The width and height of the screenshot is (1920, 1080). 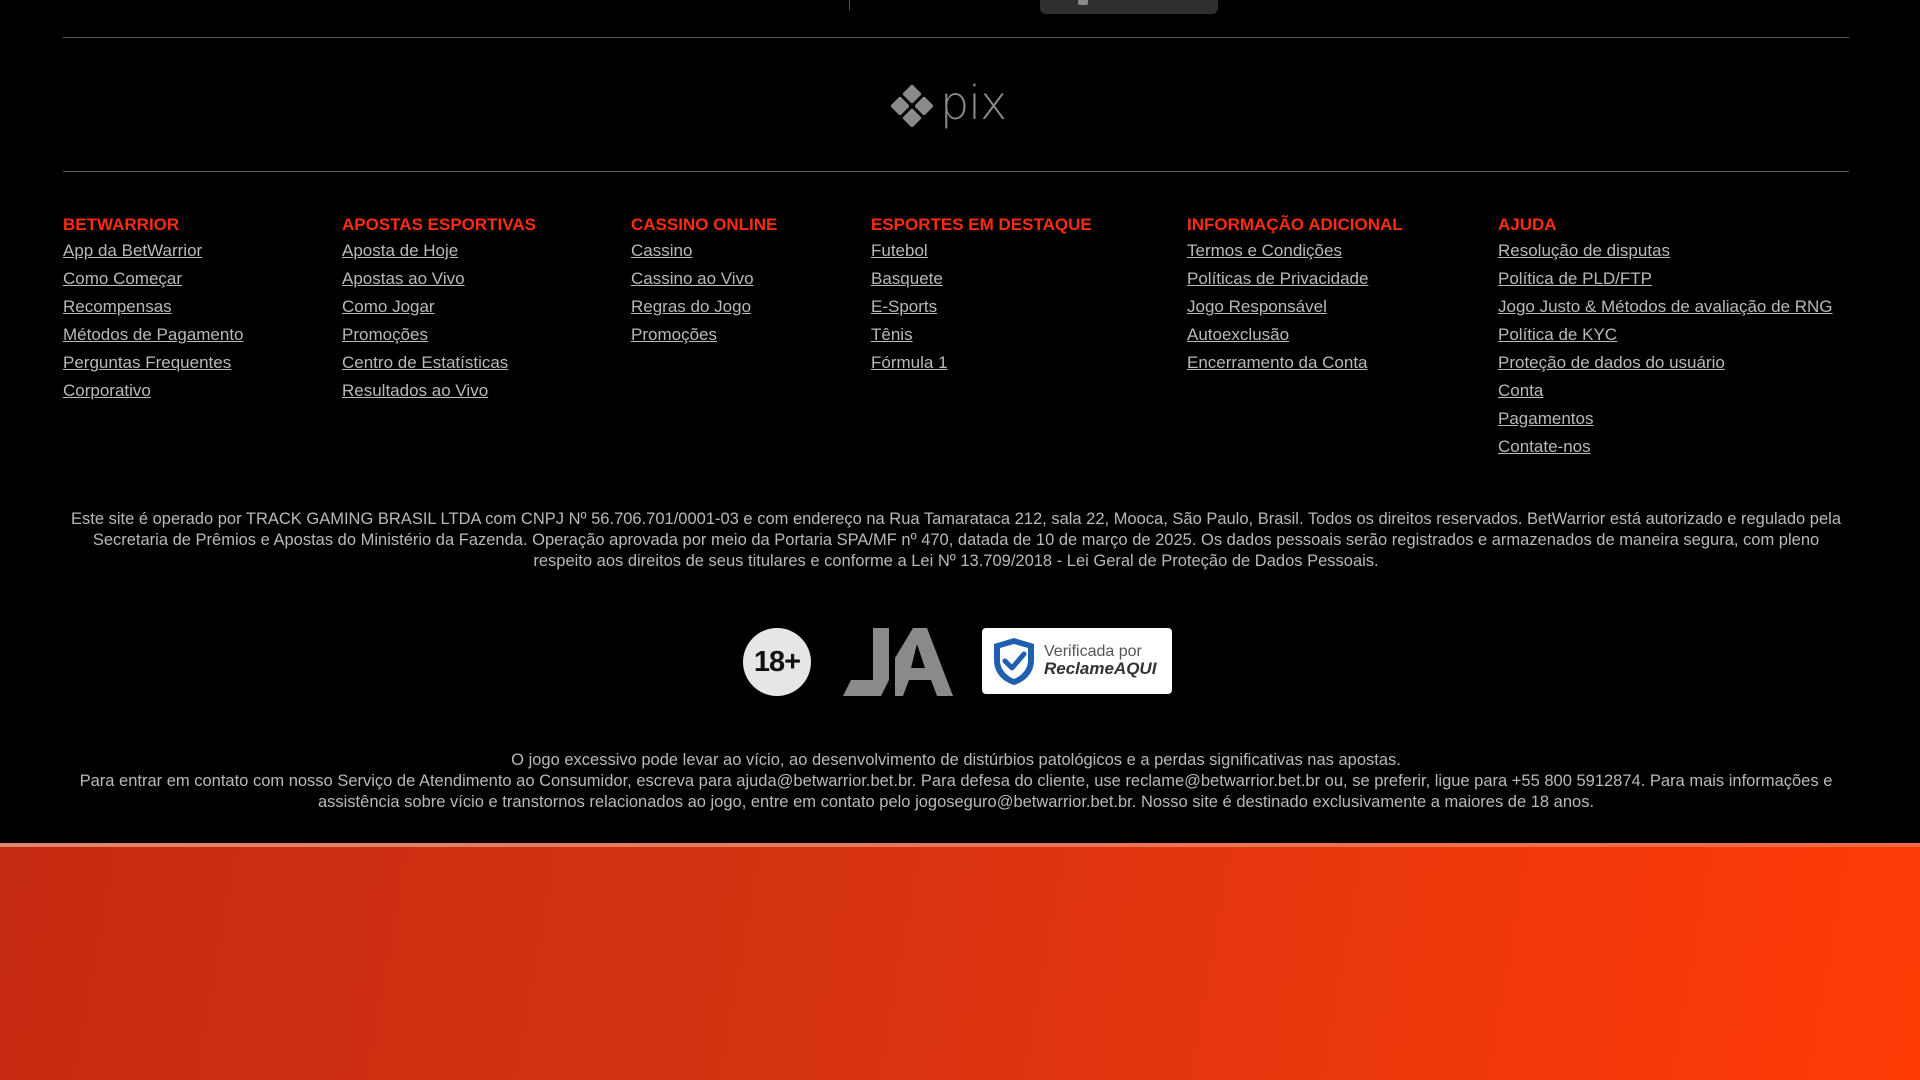 I want to click on pix-wordmark: pix, so click(x=973, y=103).